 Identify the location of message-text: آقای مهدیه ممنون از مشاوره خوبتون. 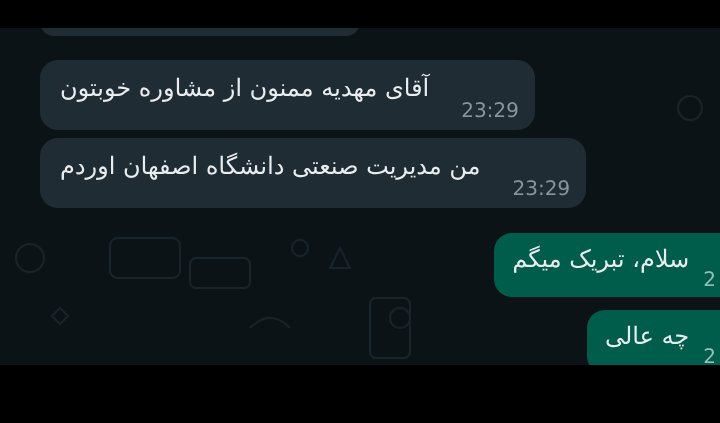
(245, 90).